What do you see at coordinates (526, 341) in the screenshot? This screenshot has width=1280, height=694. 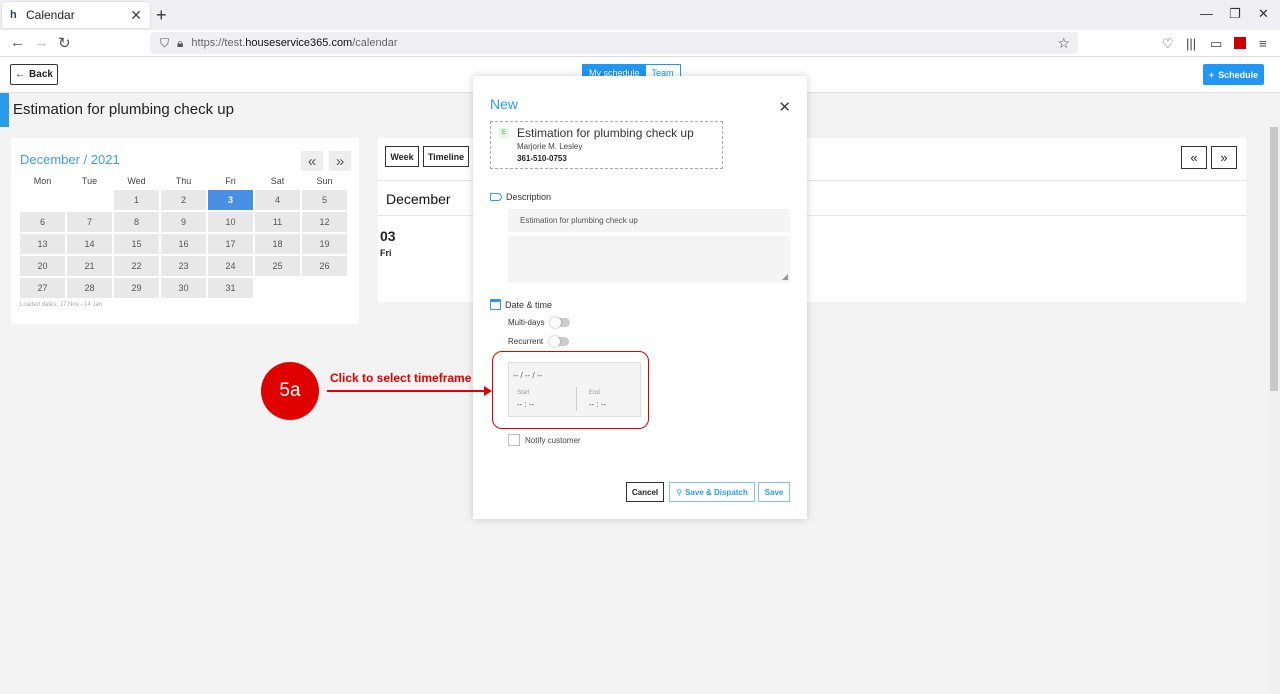 I see `recurrent-label: Recurrent` at bounding box center [526, 341].